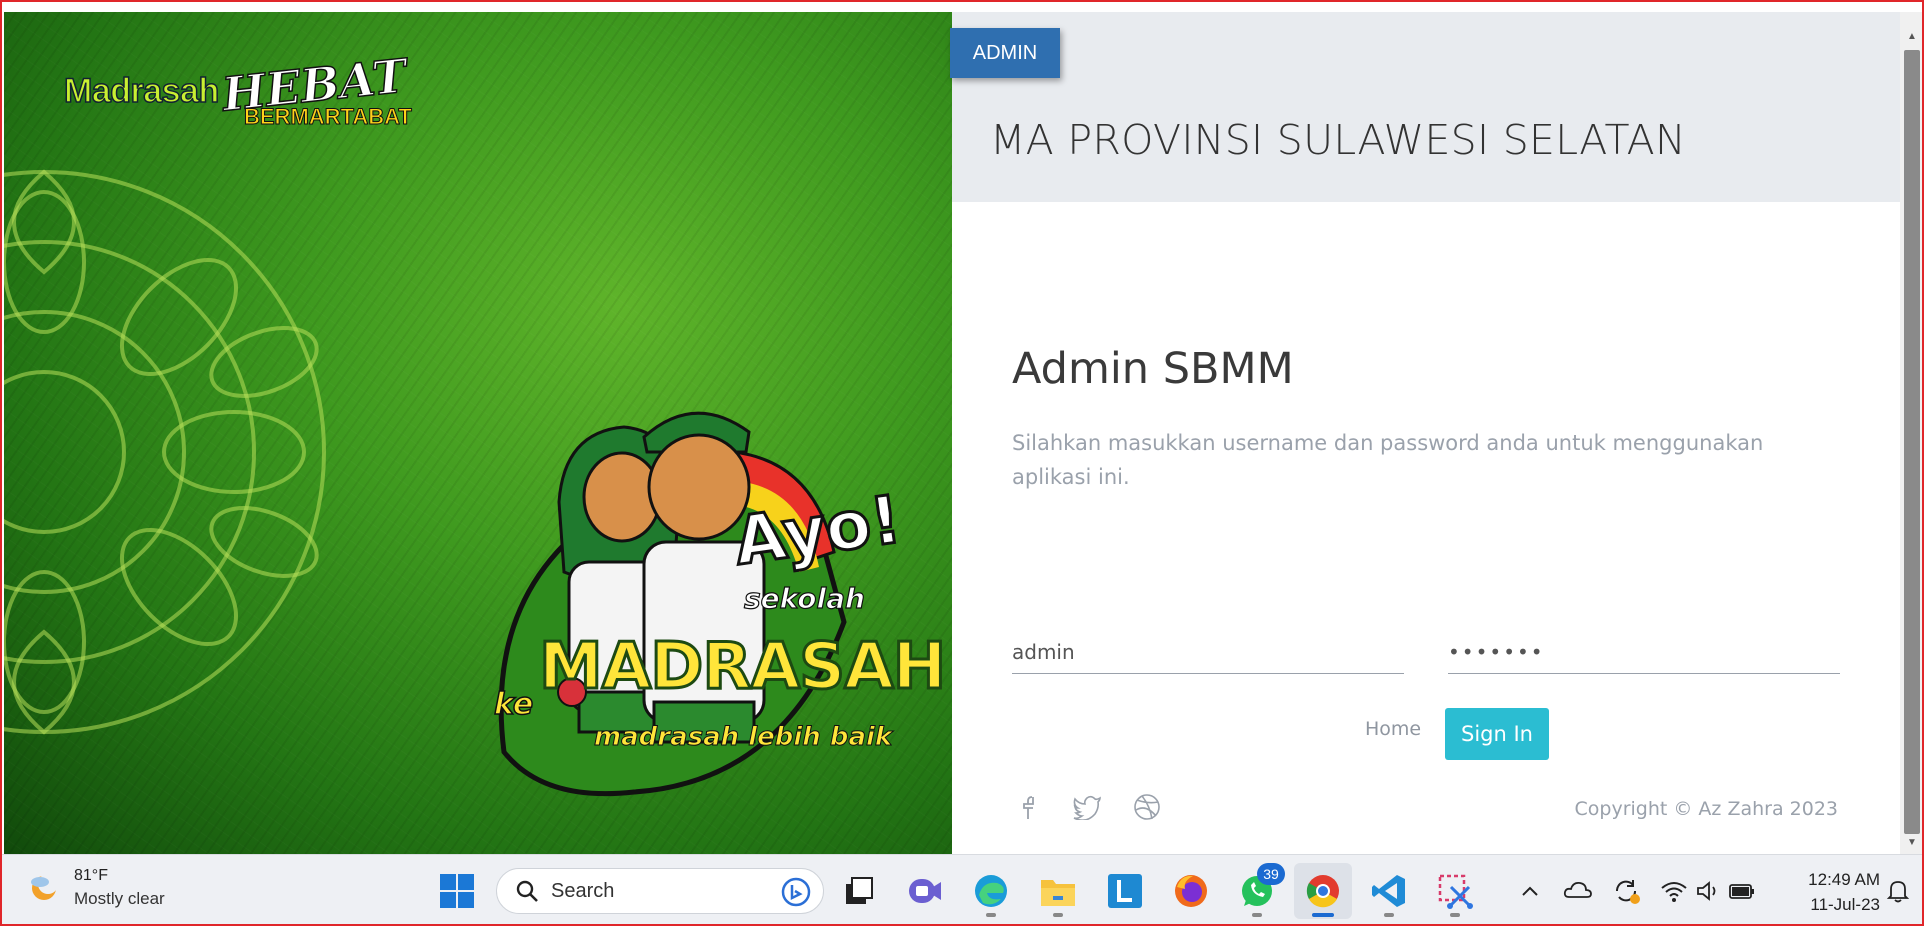  Describe the element at coordinates (1912, 442) in the screenshot. I see `scroll-thumb` at that location.